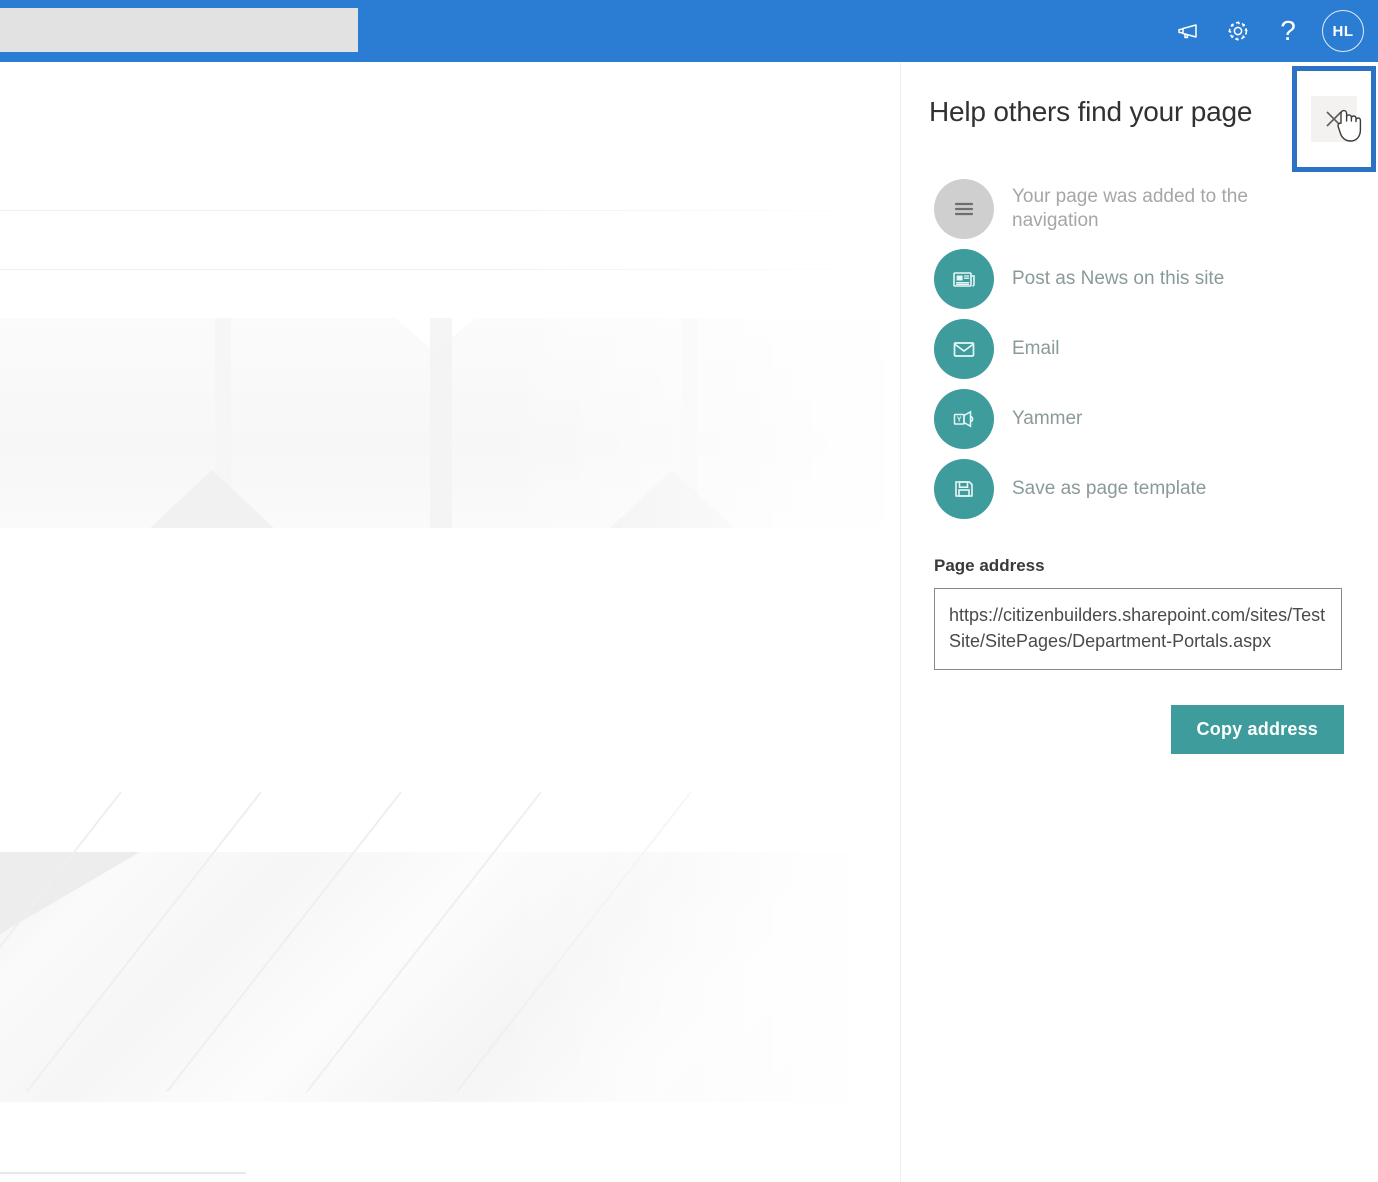  Describe the element at coordinates (1138, 629) in the screenshot. I see `page-address-input` at that location.